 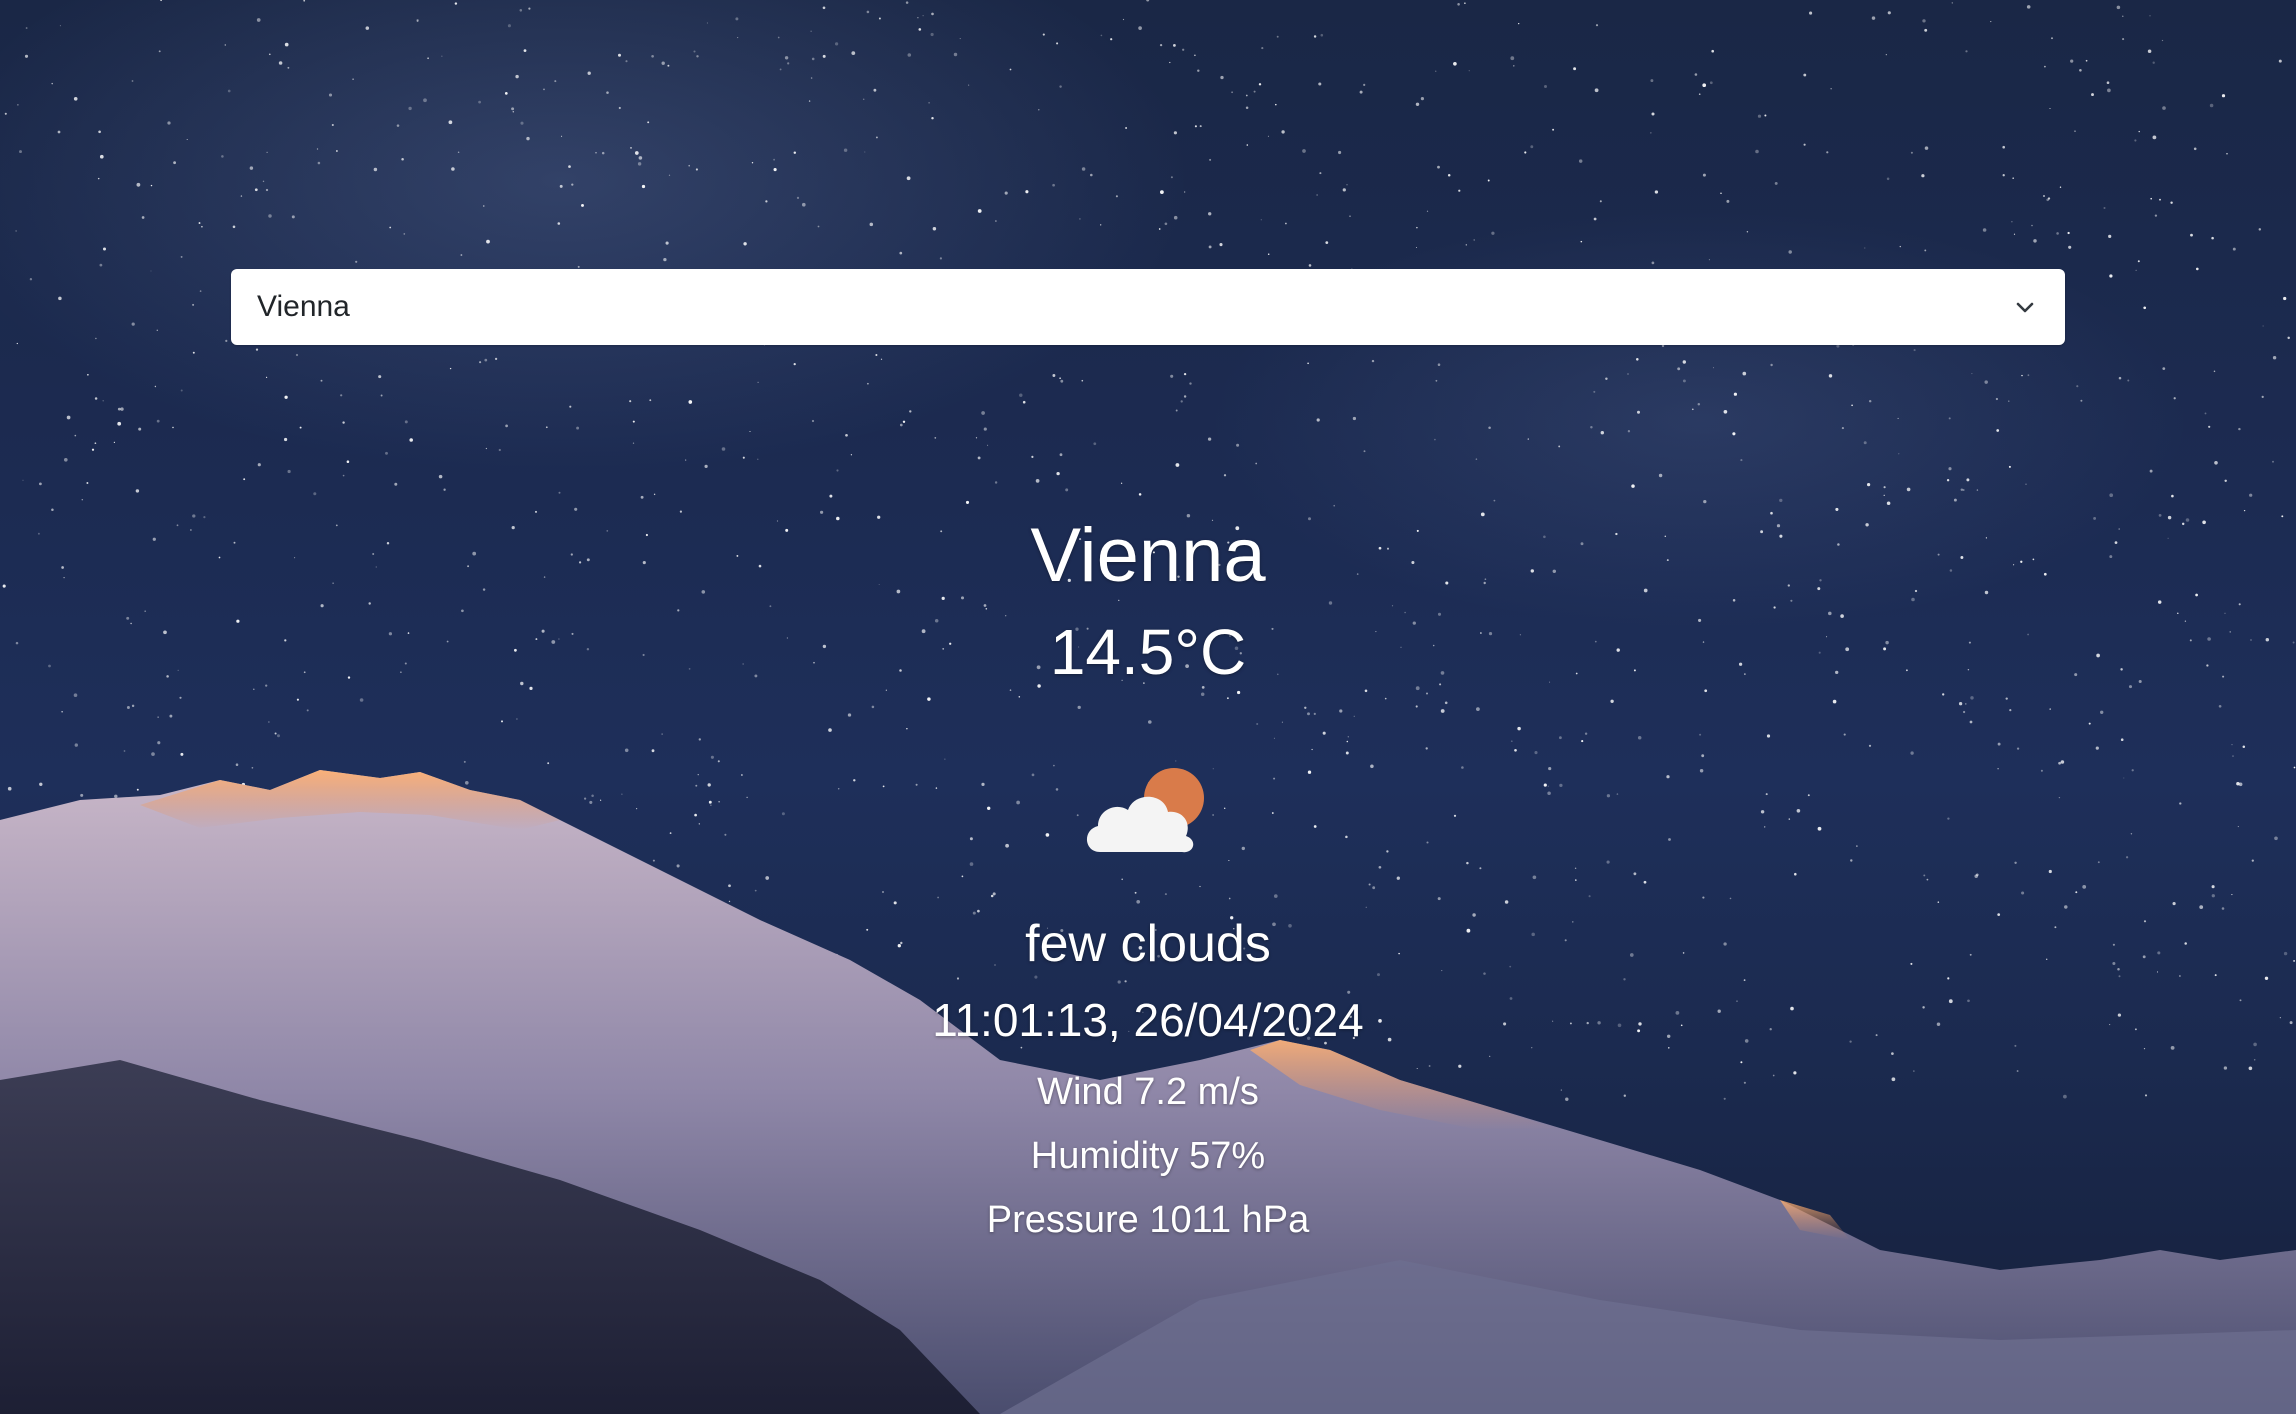 I want to click on wind-speed: Wind 7.2 m/s, so click(x=1148, y=1092).